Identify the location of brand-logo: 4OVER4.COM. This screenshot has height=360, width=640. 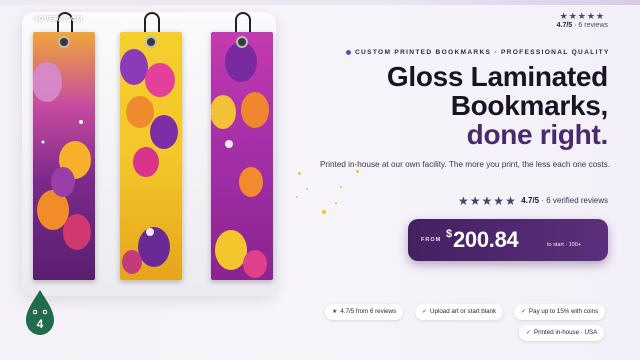
(58, 19).